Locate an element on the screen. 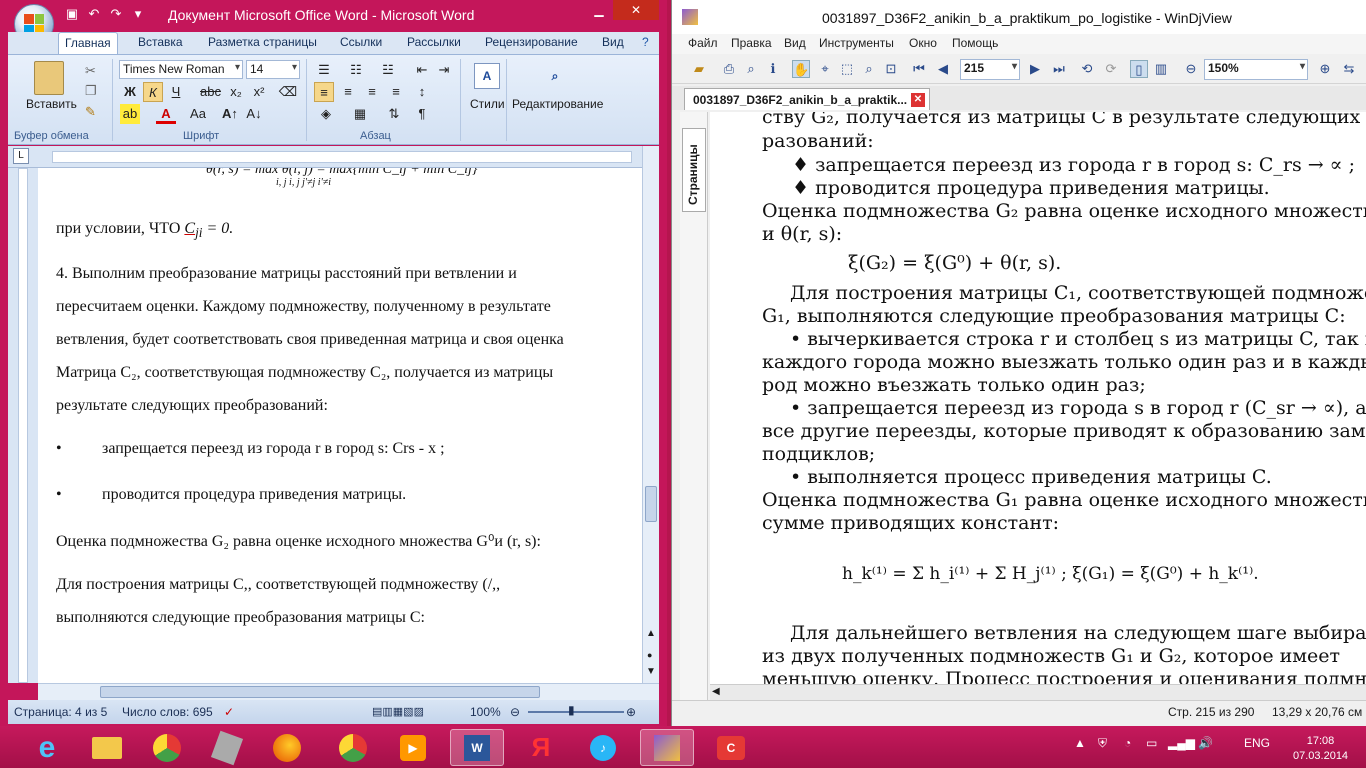 The height and width of the screenshot is (768, 1366). hand-tool-icon: ✋ is located at coordinates (801, 69).